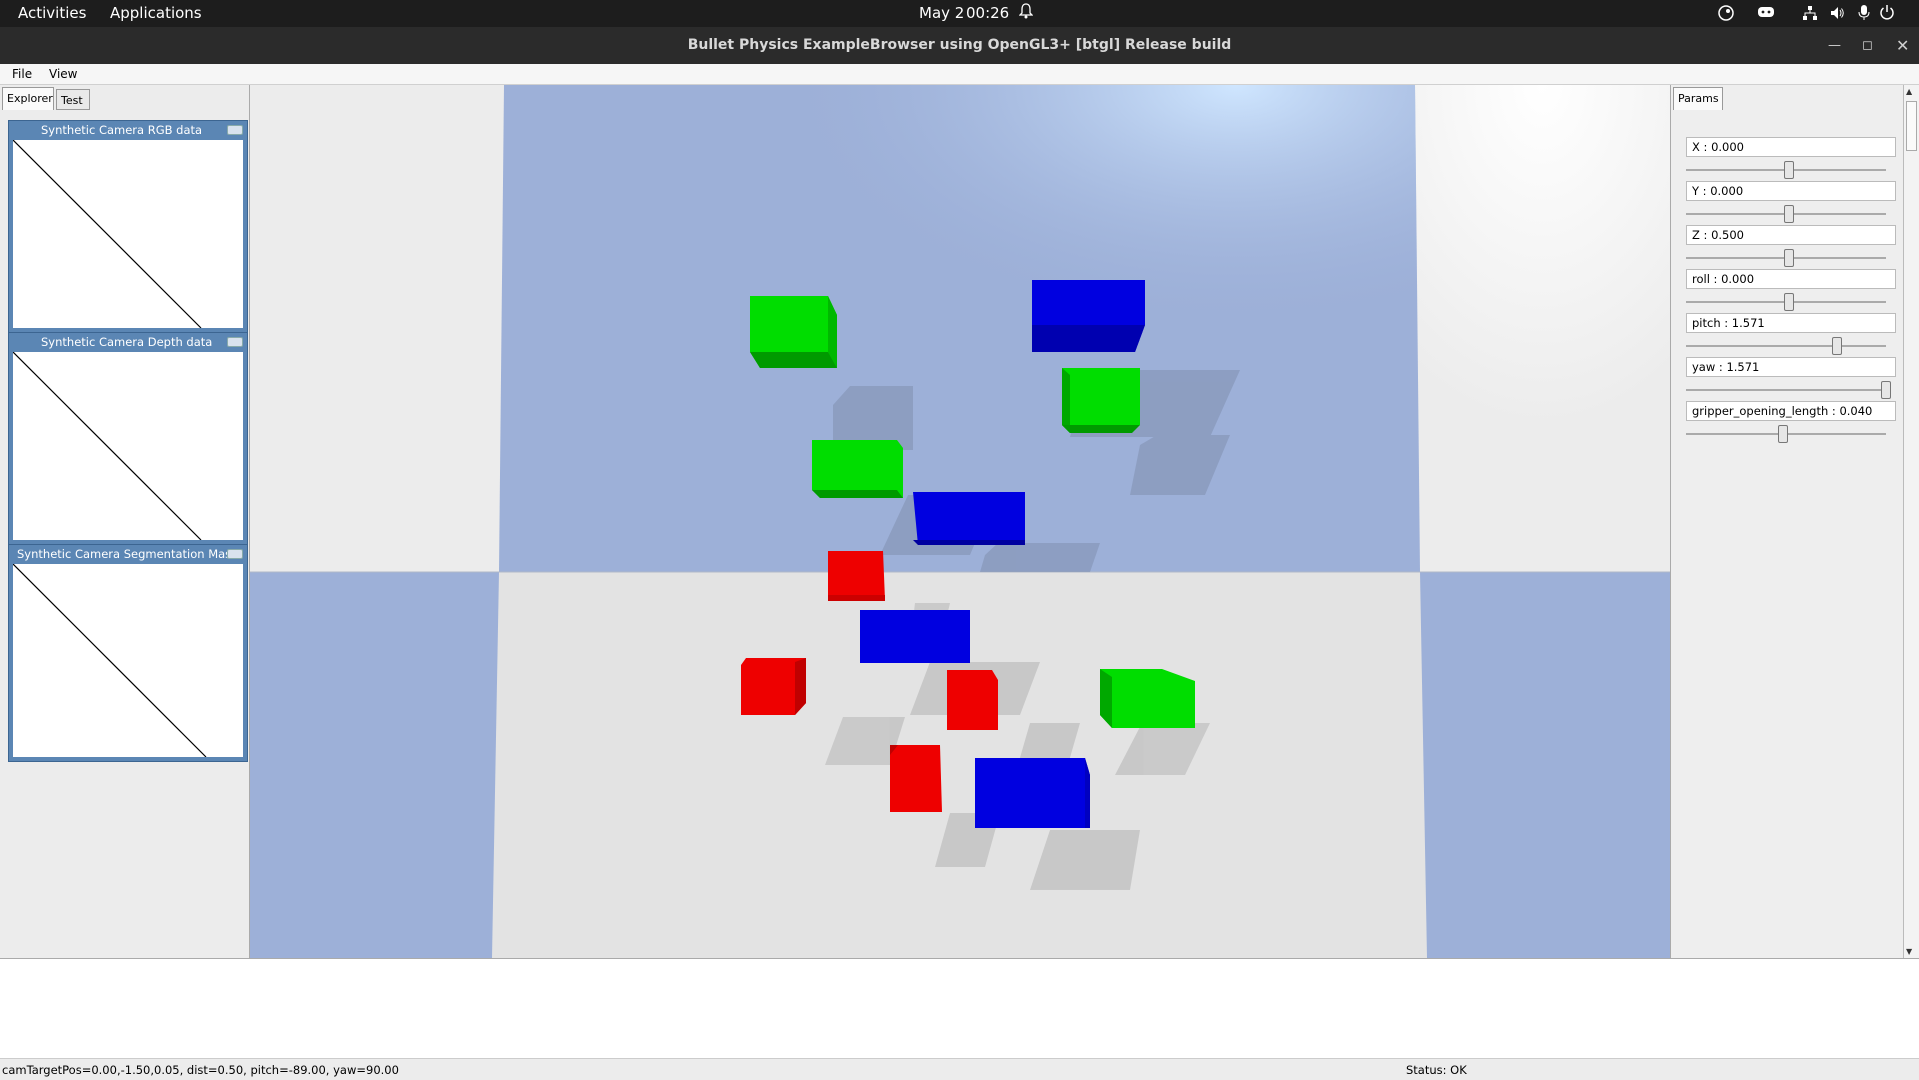  I want to click on clock-date: May 2, so click(941, 13).